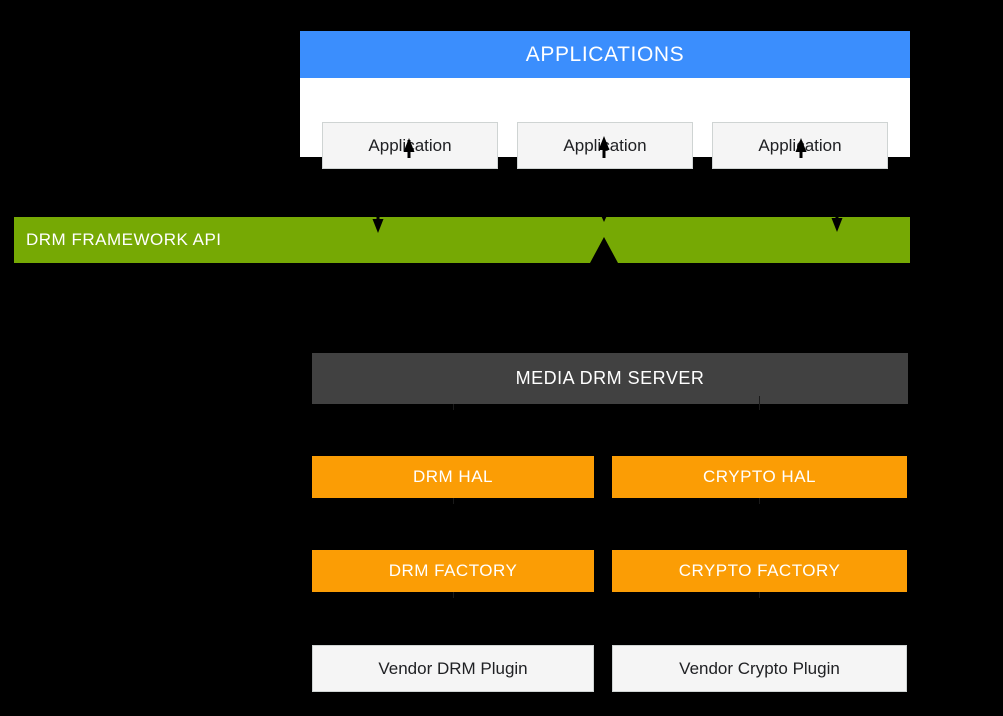 The width and height of the screenshot is (1003, 716). I want to click on applications-box-row: Application Application Application, so click(605, 123).